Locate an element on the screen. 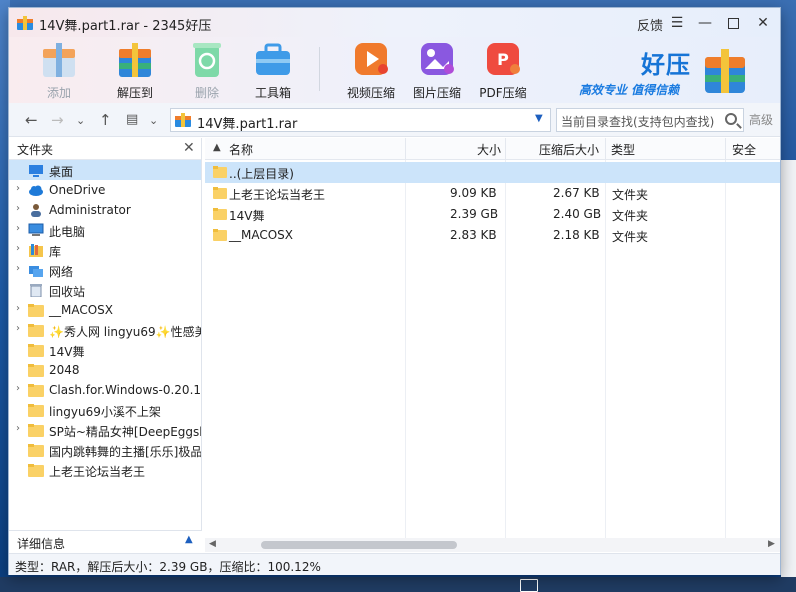  tree-item-5: › 网络 is located at coordinates (105, 270).